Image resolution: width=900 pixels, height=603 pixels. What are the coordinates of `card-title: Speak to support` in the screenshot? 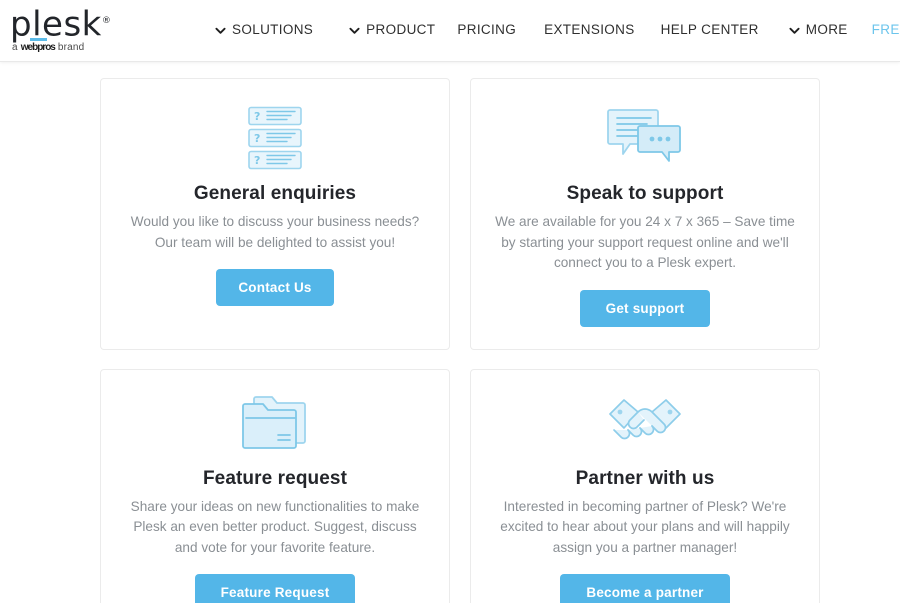 It's located at (645, 193).